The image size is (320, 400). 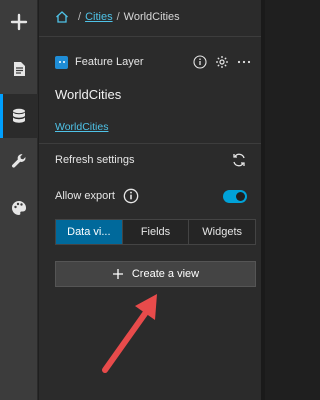 I want to click on refresh-settings-label: Refresh settings, so click(x=95, y=160).